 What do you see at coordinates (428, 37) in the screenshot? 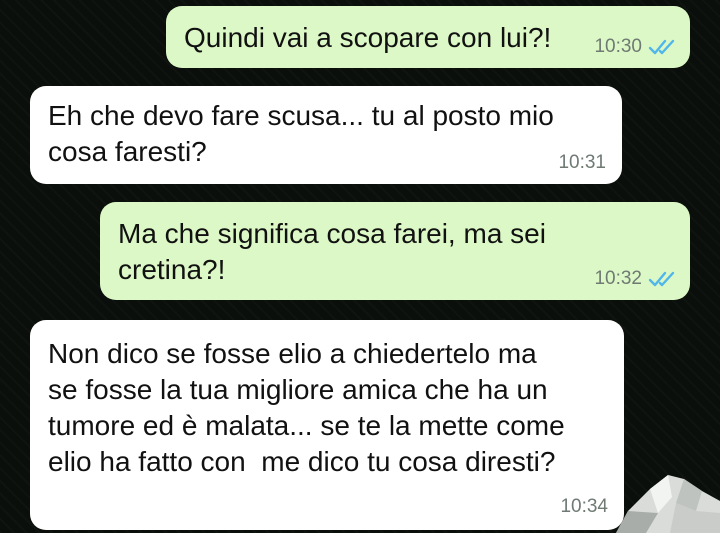
I see `outgoing-message: Quindi vai a scopare con lui?! 10:30` at bounding box center [428, 37].